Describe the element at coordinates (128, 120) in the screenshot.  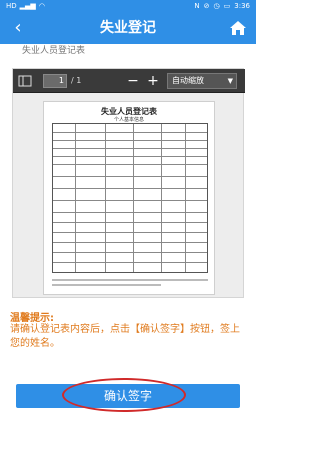
I see `document-section: 个人基本信息` at that location.